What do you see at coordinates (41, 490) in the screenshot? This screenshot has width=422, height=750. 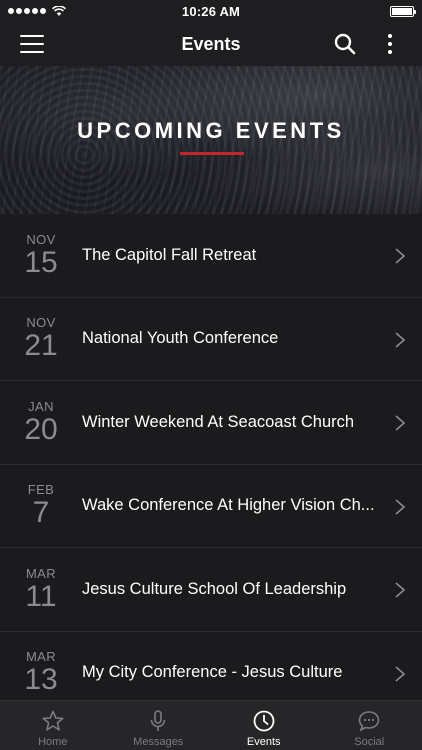 I see `event-month: FEB` at bounding box center [41, 490].